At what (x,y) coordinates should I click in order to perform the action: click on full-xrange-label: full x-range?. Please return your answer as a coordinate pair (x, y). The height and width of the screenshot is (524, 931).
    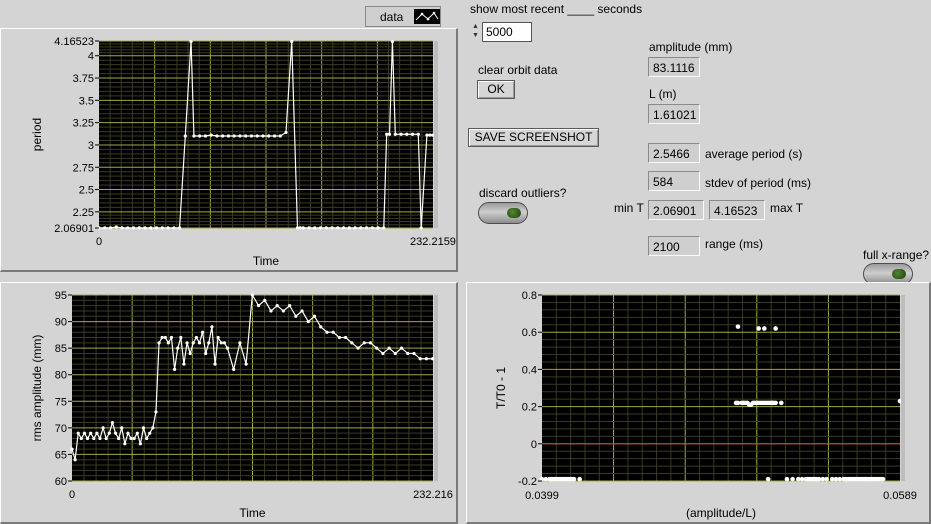
    Looking at the image, I should click on (896, 255).